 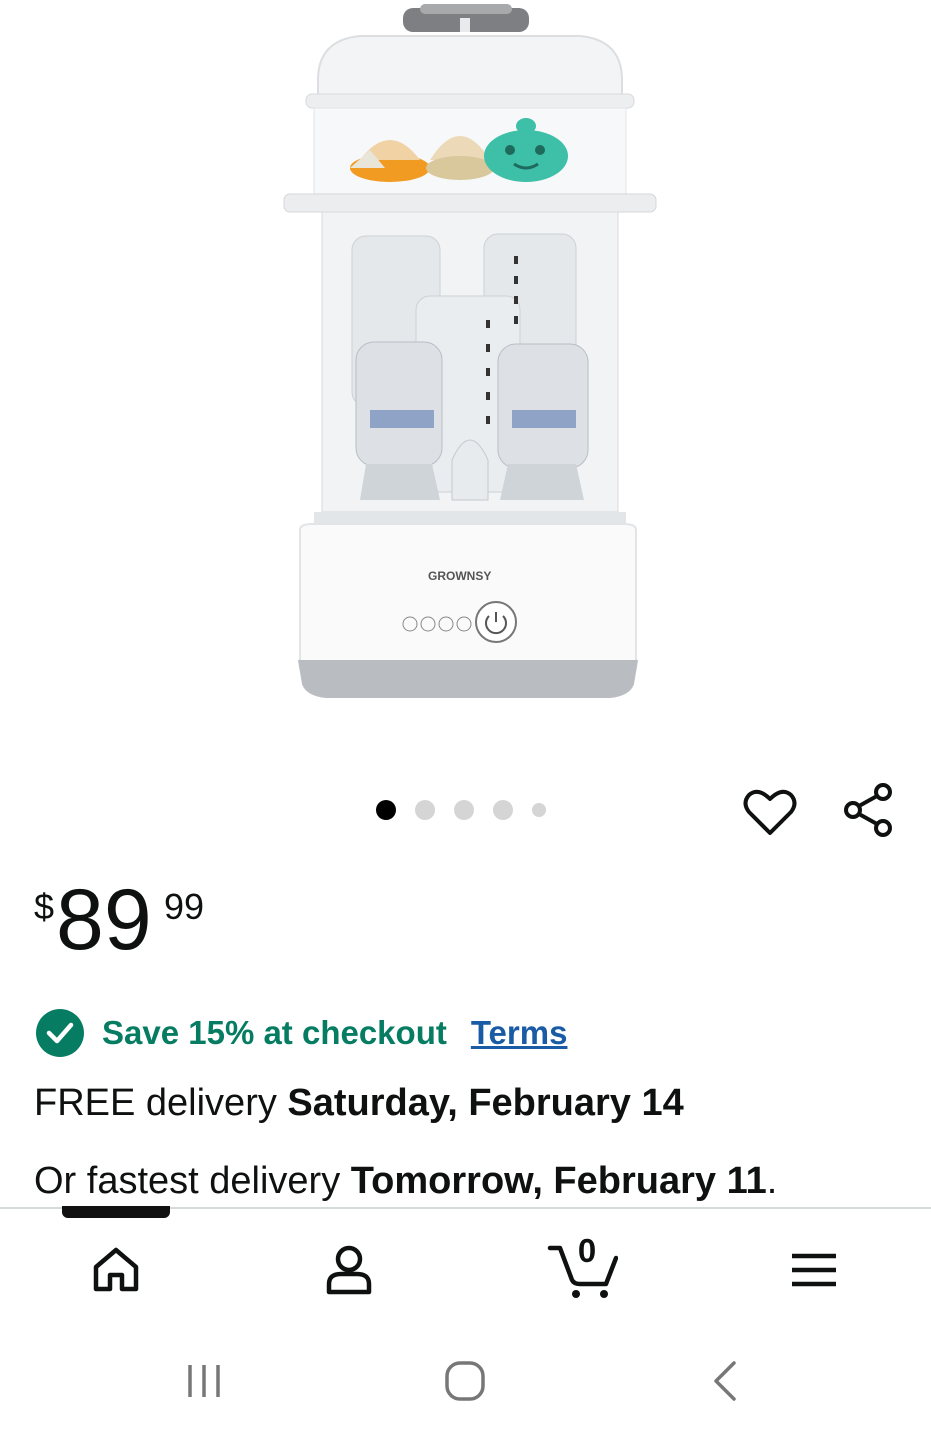 I want to click on recent-apps-icon, so click(x=204, y=1381).